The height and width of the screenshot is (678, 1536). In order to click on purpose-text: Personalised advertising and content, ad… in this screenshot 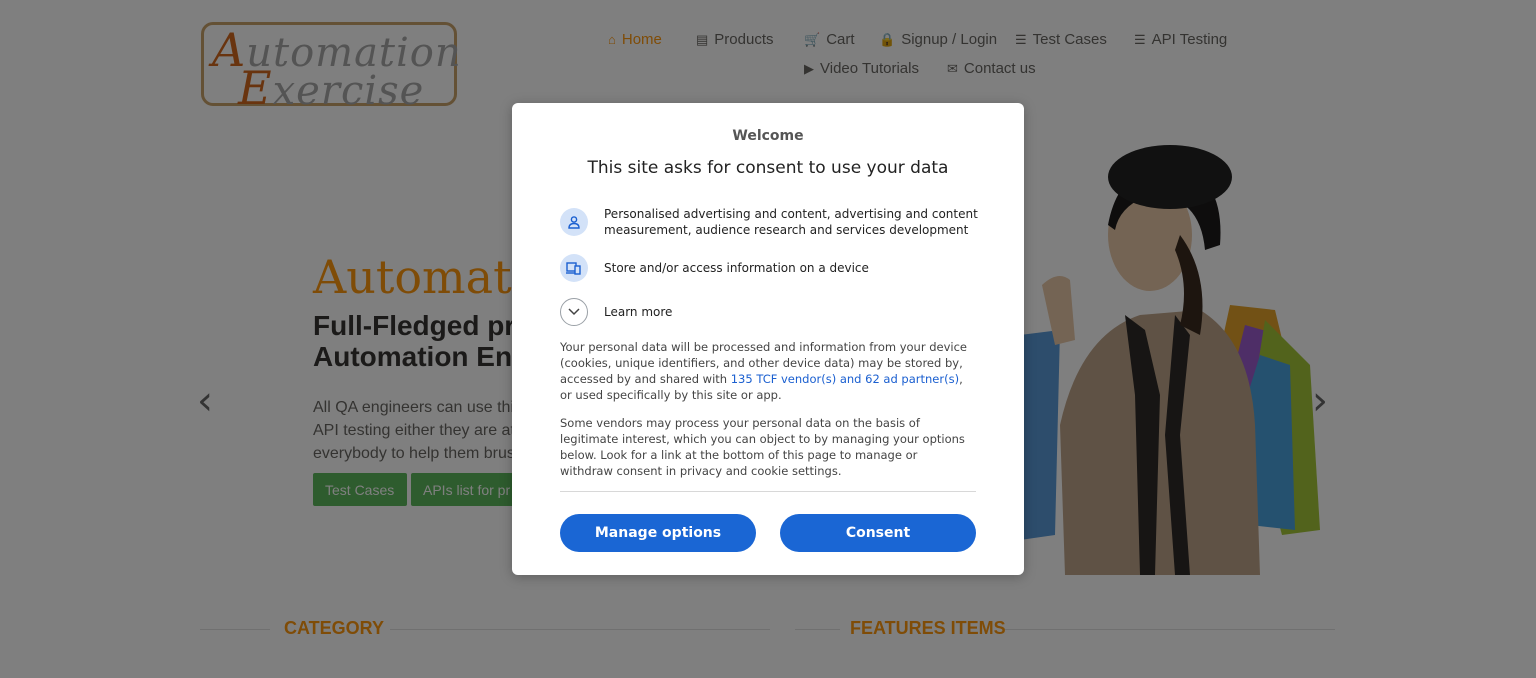, I will do `click(791, 222)`.